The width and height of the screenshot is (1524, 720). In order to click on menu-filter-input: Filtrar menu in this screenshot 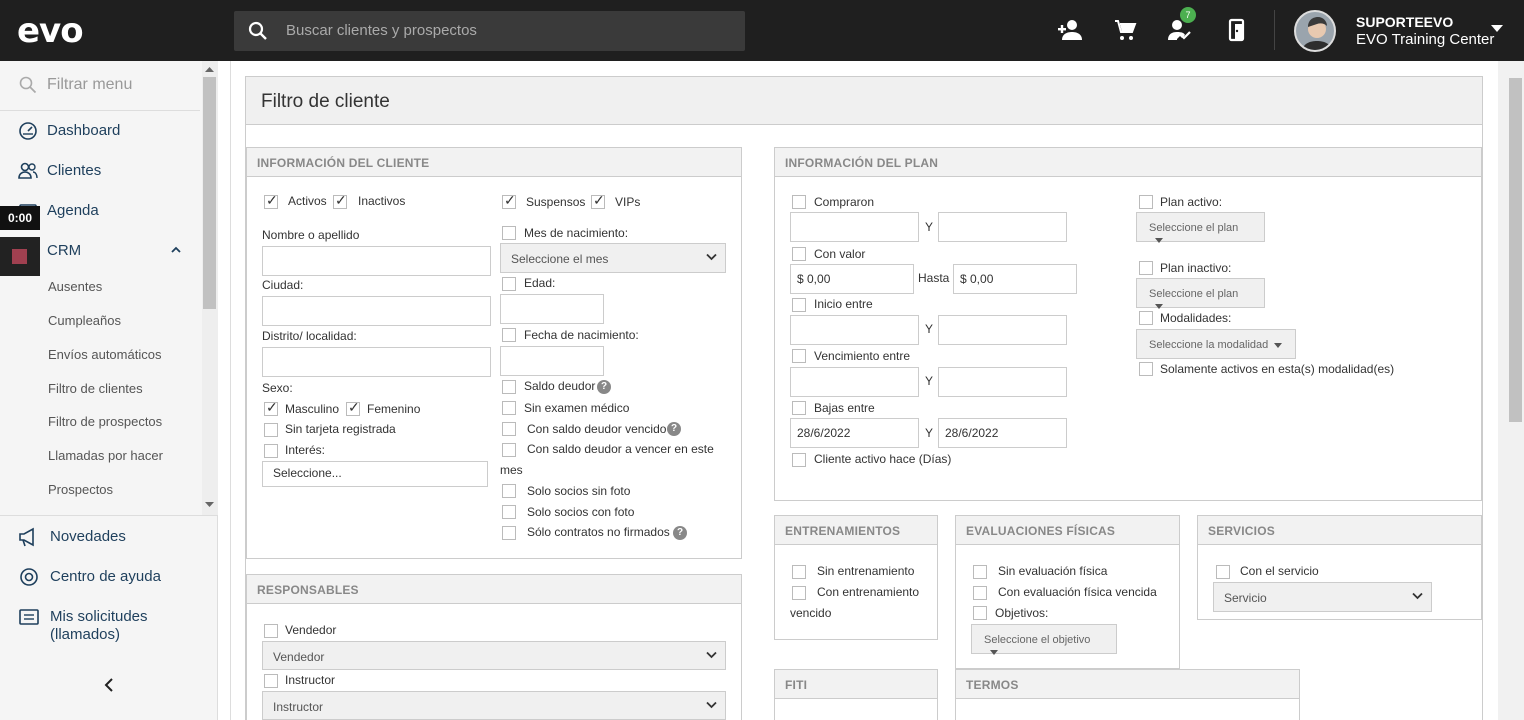, I will do `click(100, 86)`.